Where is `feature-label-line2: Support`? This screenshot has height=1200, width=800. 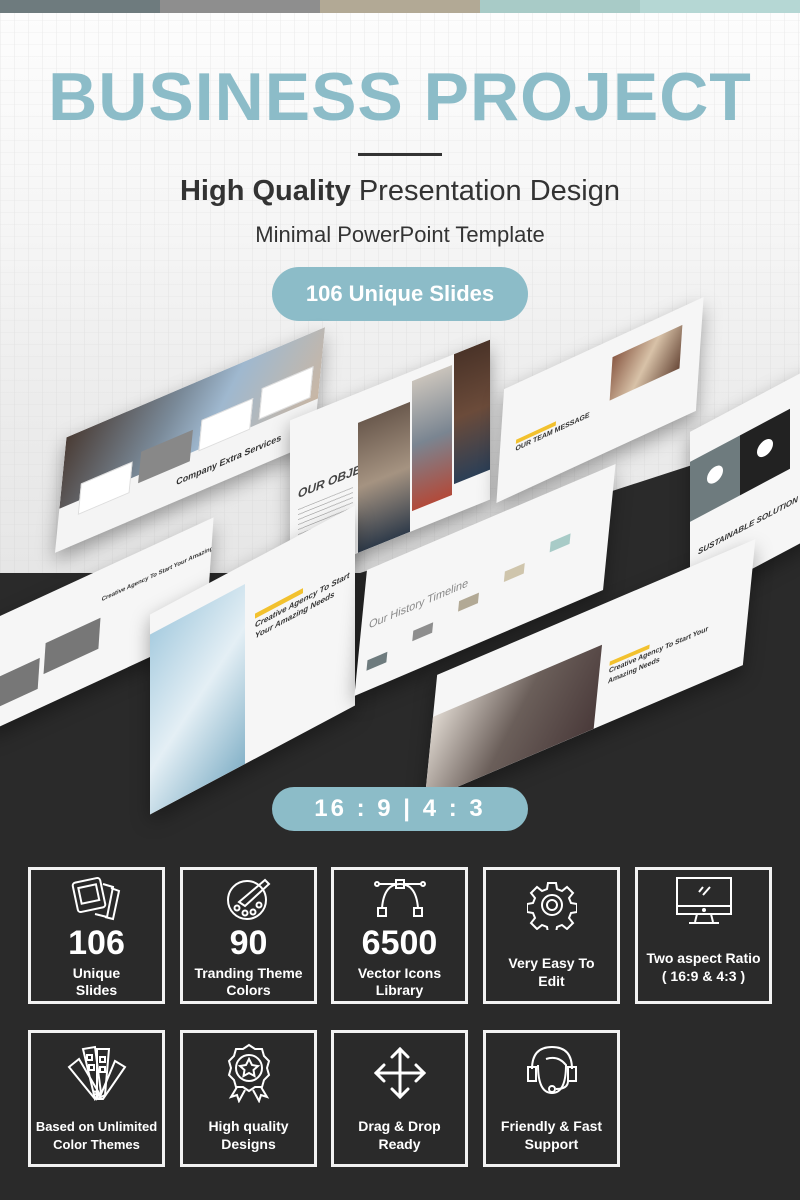 feature-label-line2: Support is located at coordinates (551, 1144).